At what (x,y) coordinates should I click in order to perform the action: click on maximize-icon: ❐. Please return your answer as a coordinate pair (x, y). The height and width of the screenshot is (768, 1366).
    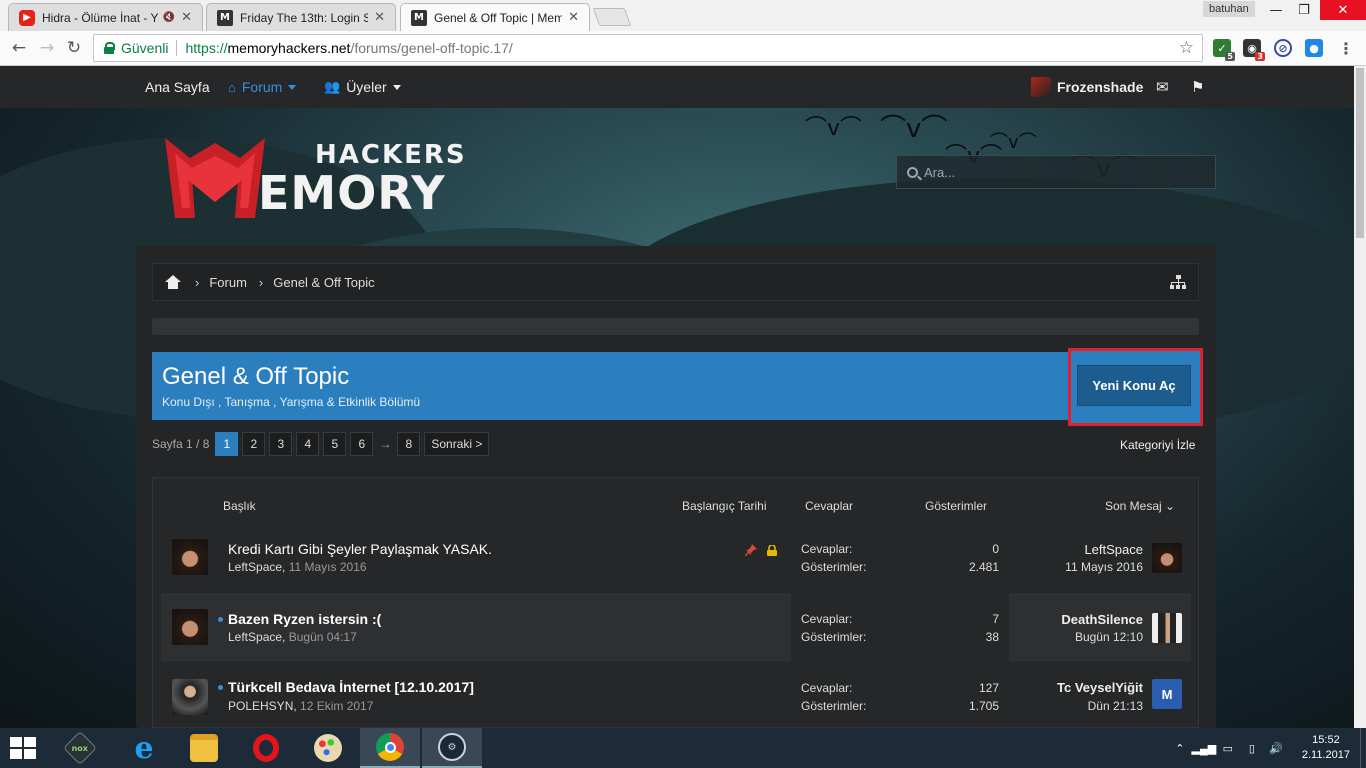
    Looking at the image, I should click on (1304, 10).